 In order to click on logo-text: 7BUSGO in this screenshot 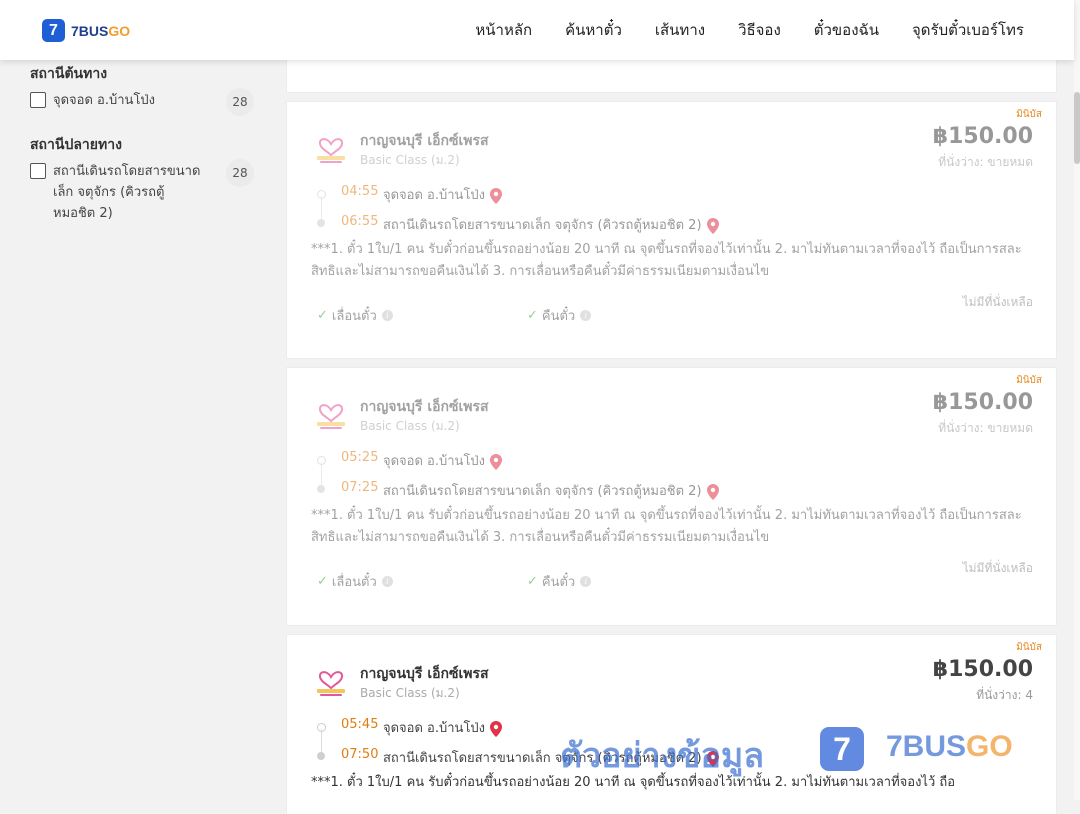, I will do `click(101, 30)`.